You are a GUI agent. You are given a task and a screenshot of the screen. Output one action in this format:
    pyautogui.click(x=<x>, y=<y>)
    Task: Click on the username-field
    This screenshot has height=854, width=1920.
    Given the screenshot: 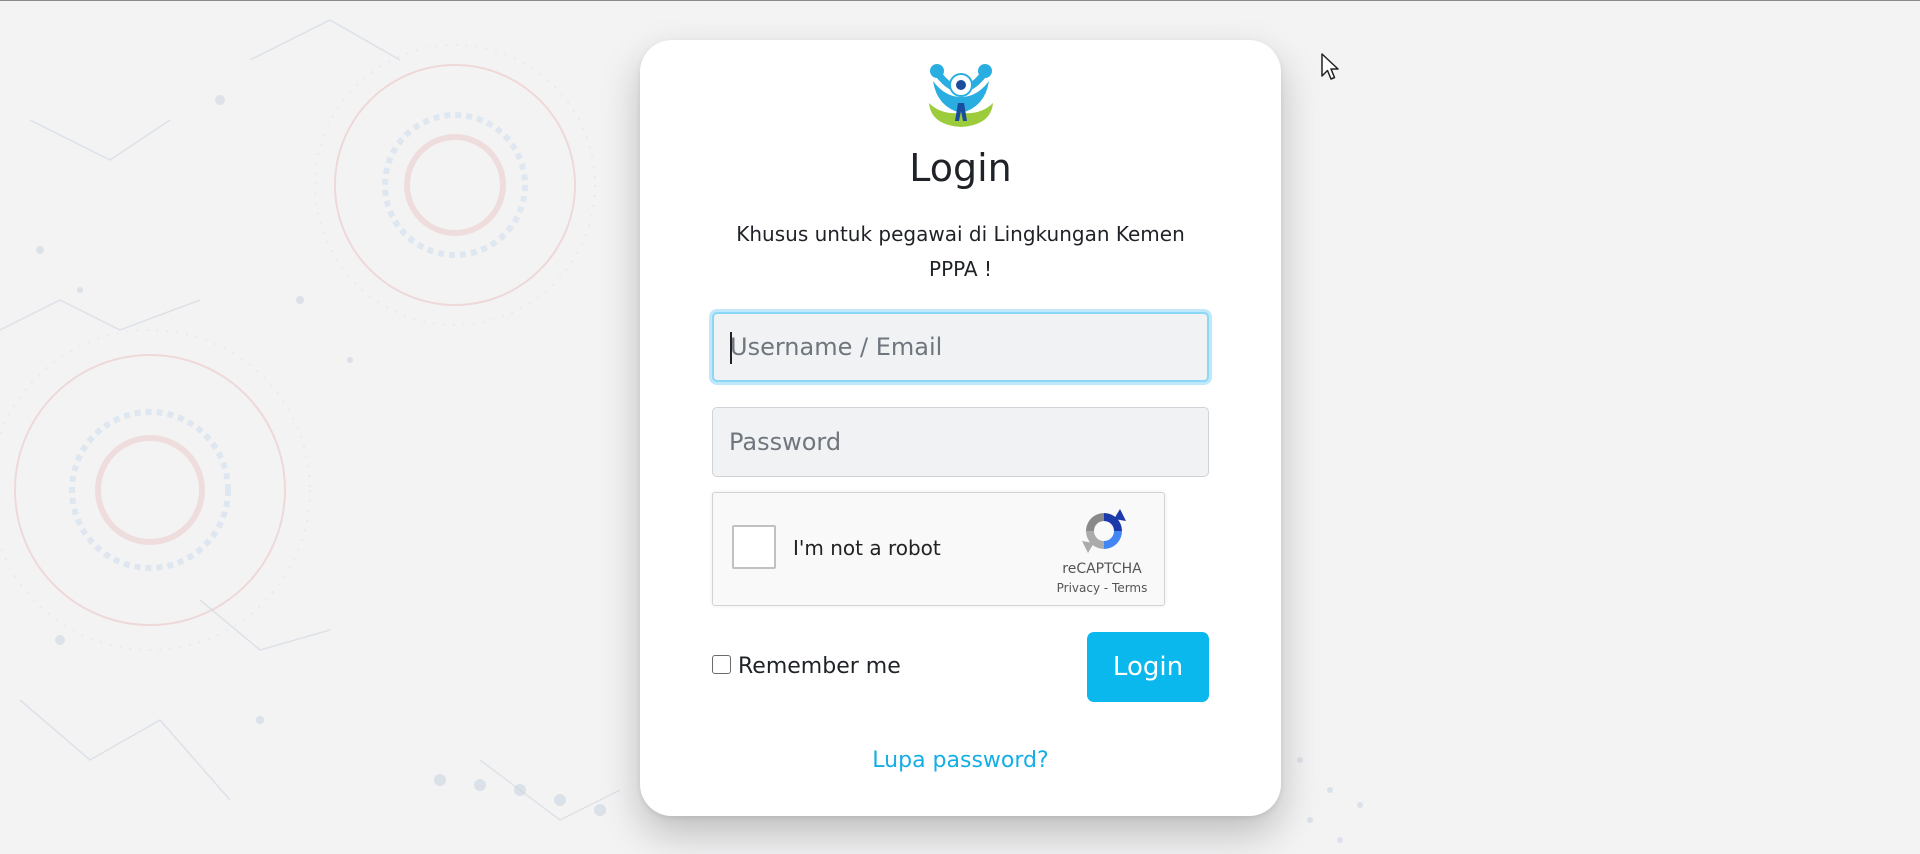 What is the action you would take?
    pyautogui.click(x=960, y=347)
    